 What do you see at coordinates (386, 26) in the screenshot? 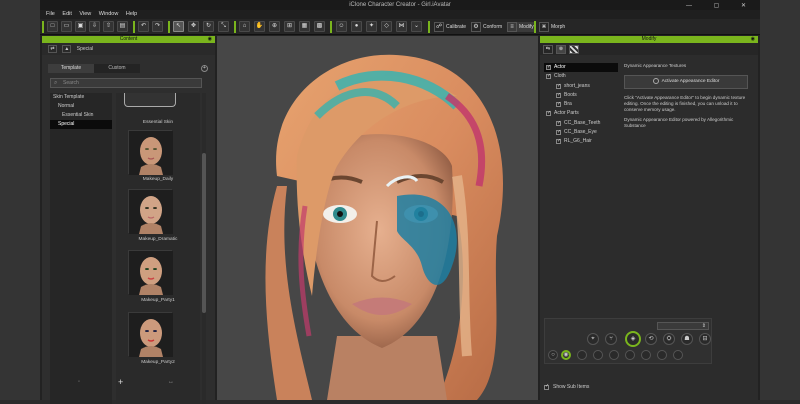
I see `mirror-icon: ◇` at bounding box center [386, 26].